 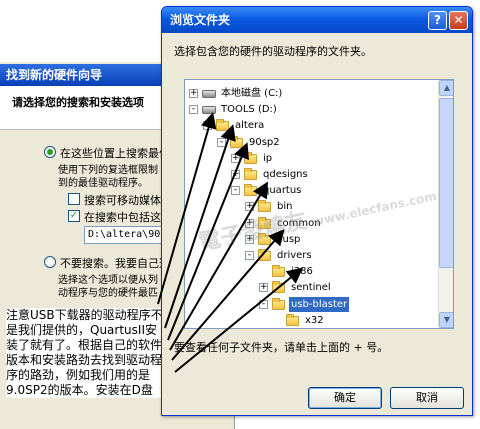 I want to click on tree-node-label: 本地磁盘 (C:), so click(x=252, y=93).